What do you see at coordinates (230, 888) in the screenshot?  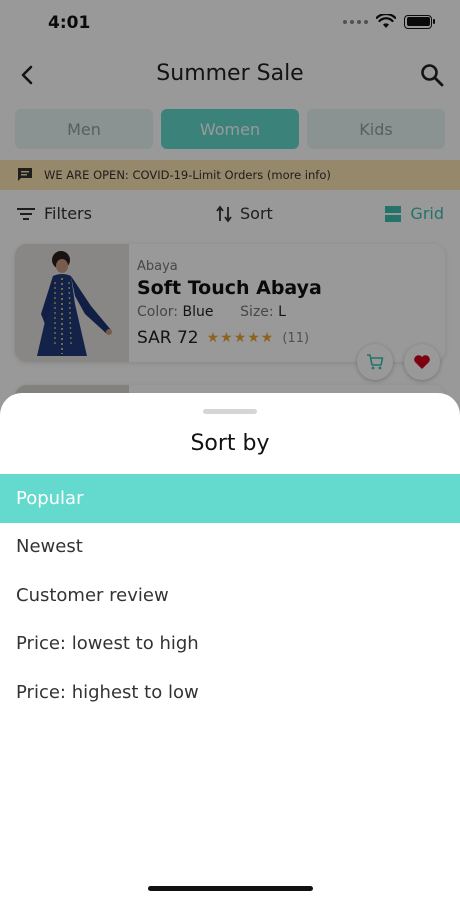 I see `home-indicator` at bounding box center [230, 888].